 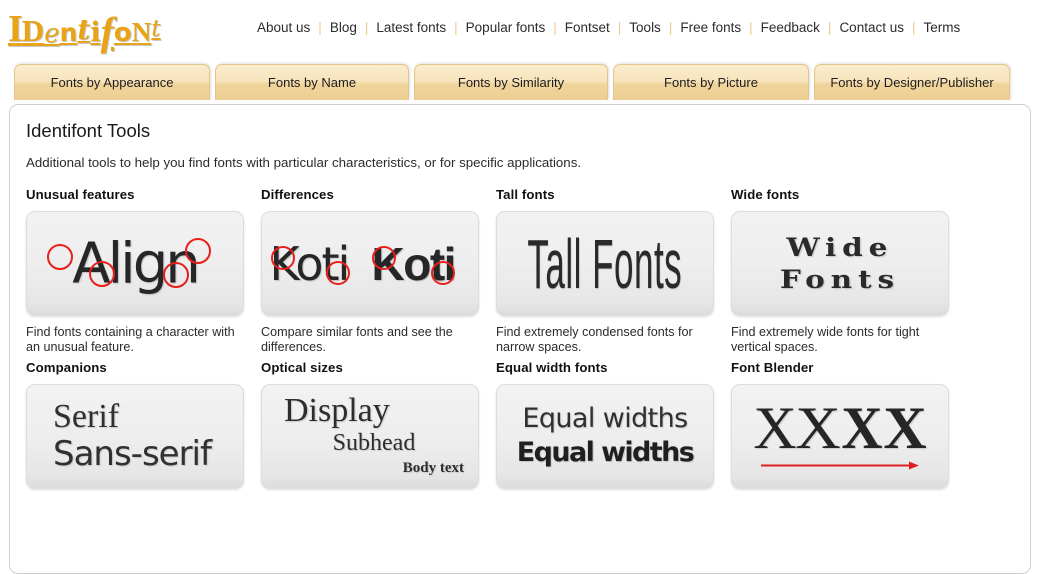 What do you see at coordinates (605, 453) in the screenshot?
I see `sample-text-bold: Equal widths` at bounding box center [605, 453].